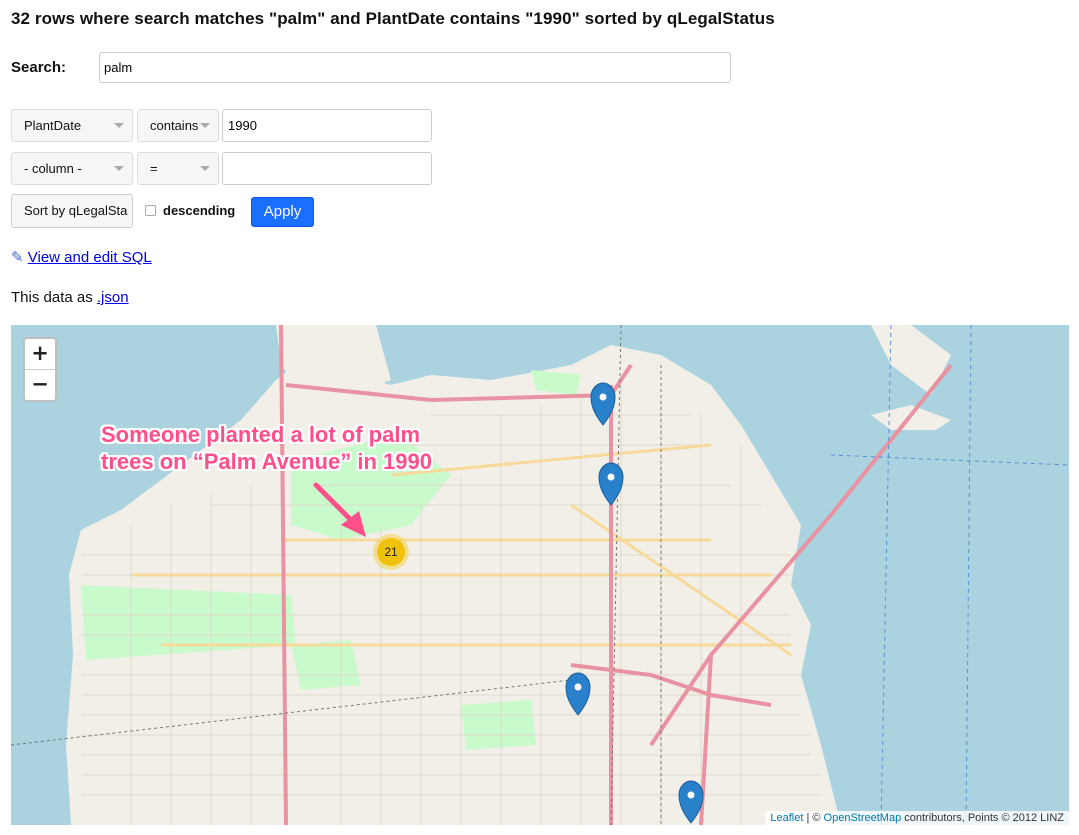  I want to click on view-edit-sql-link: View and edit SQL, so click(90, 257).